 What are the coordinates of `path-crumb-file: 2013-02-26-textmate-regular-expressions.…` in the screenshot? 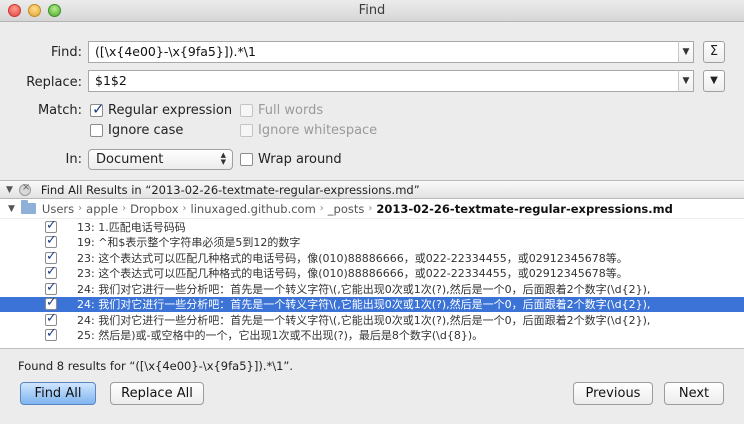 It's located at (524, 208).